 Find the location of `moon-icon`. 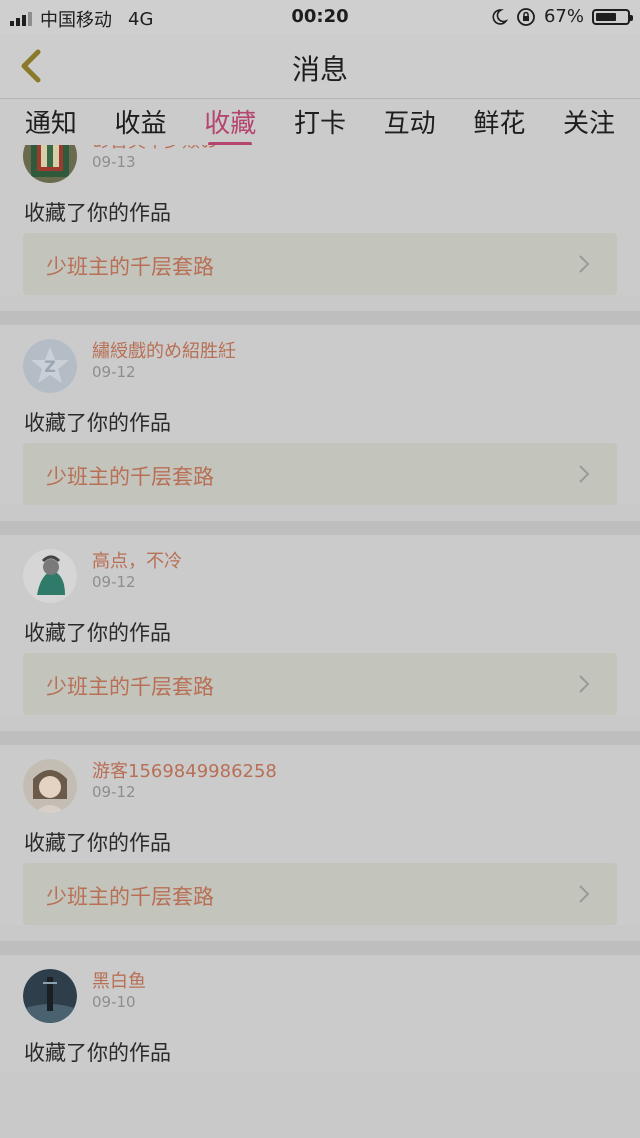

moon-icon is located at coordinates (500, 16).